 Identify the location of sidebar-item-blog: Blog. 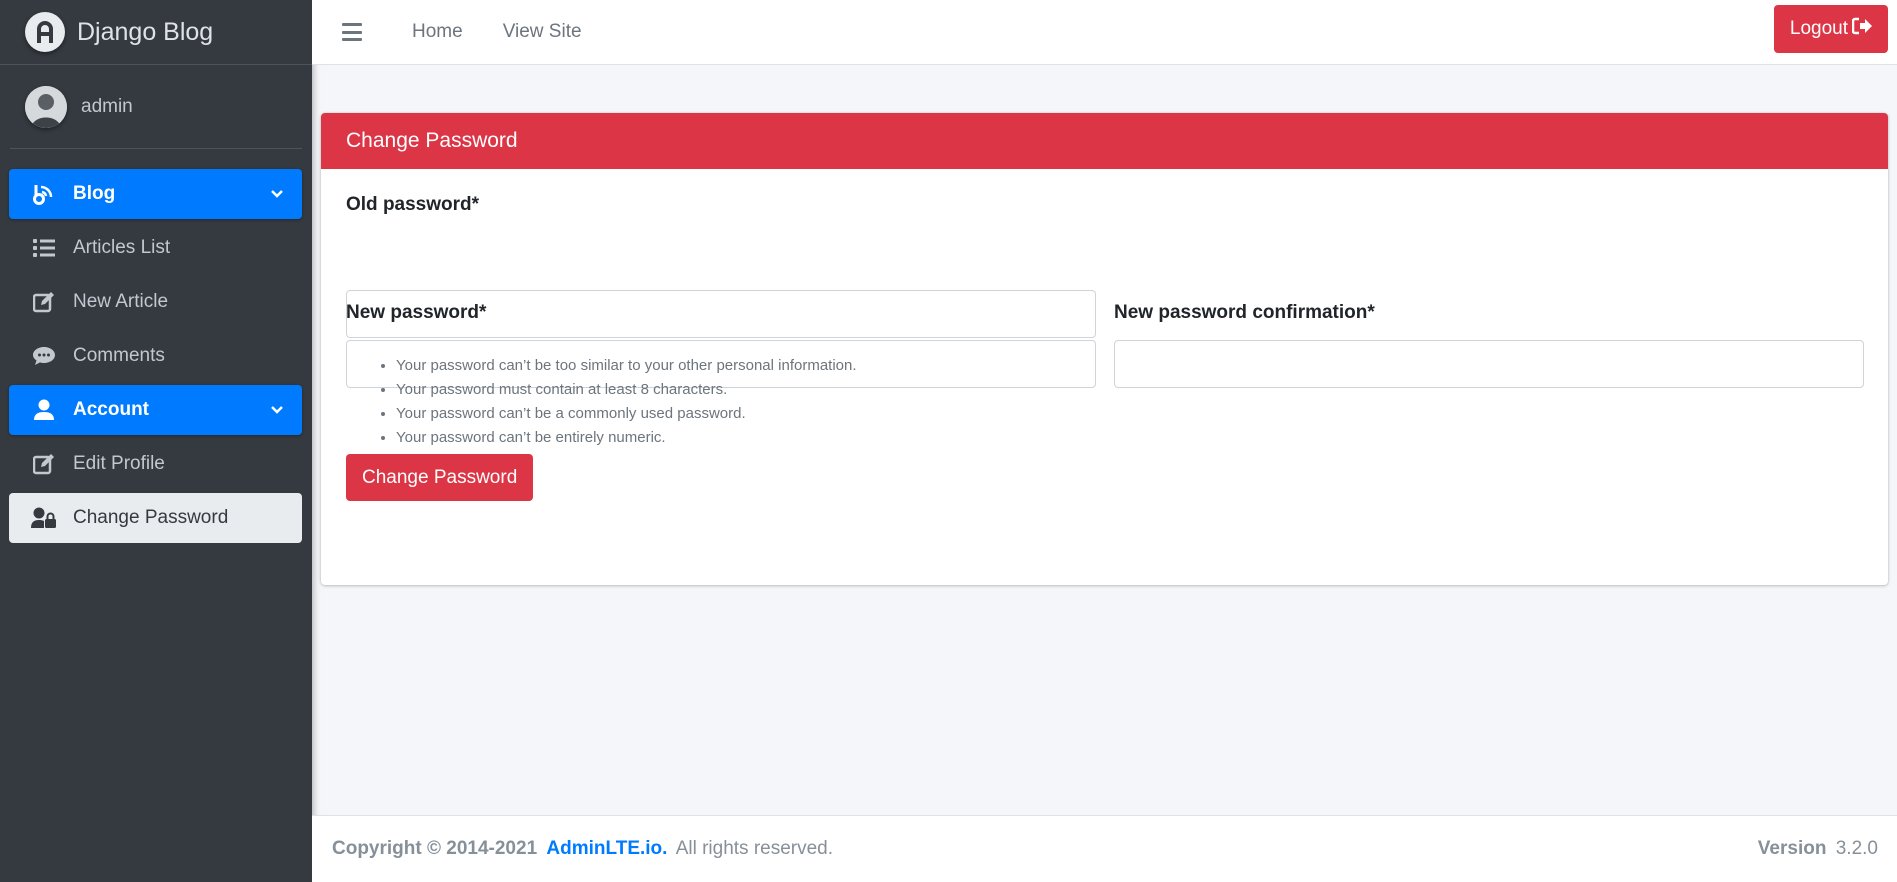
(155, 194).